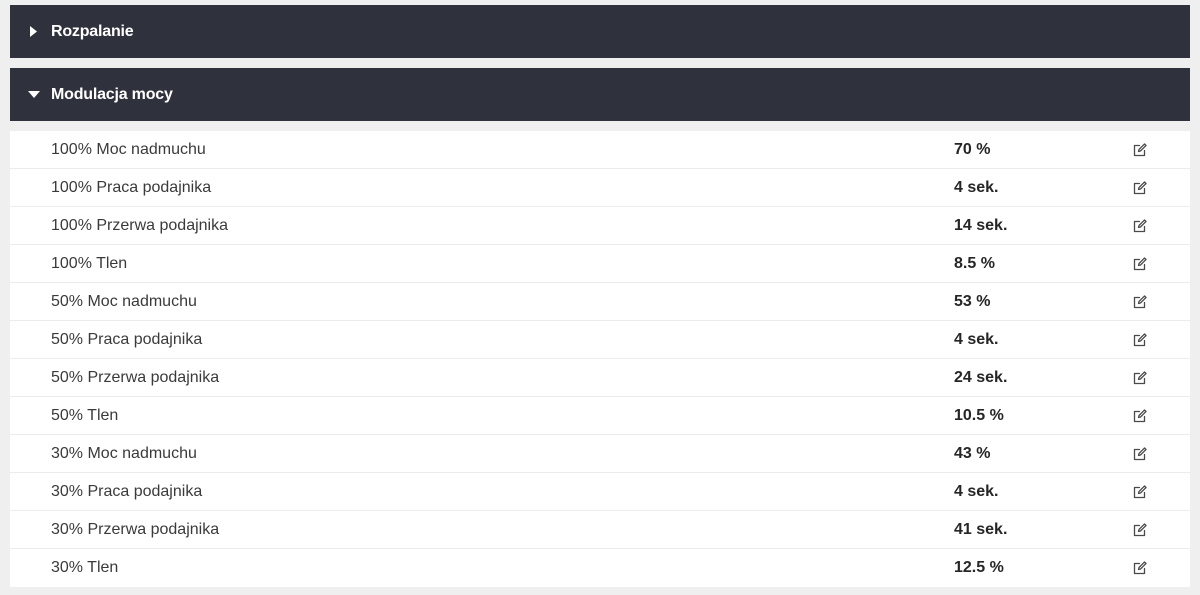 The width and height of the screenshot is (1200, 595). Describe the element at coordinates (128, 149) in the screenshot. I see `setting-label: 100% Moc nadmuchu` at that location.